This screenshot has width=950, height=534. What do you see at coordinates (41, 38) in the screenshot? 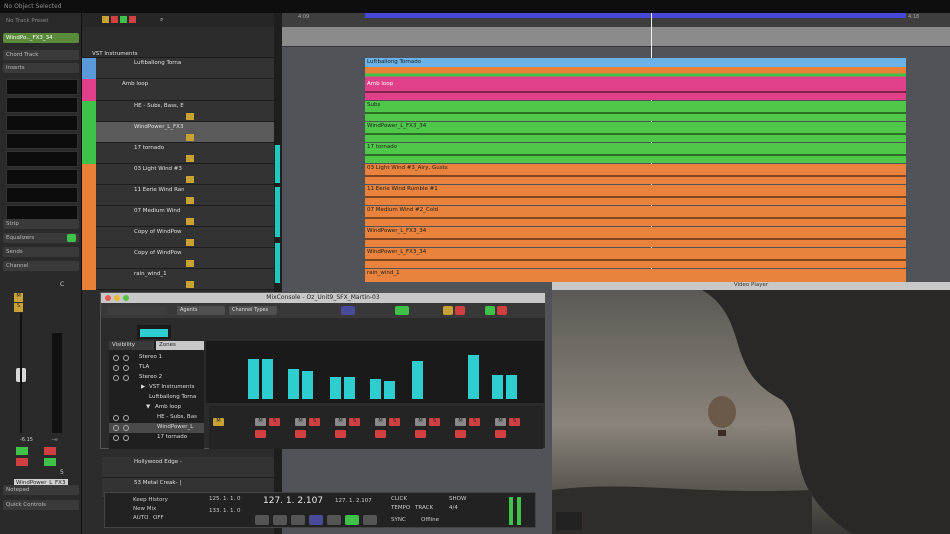
I see `inspector-track-name: WindPo.._FX3_34` at bounding box center [41, 38].